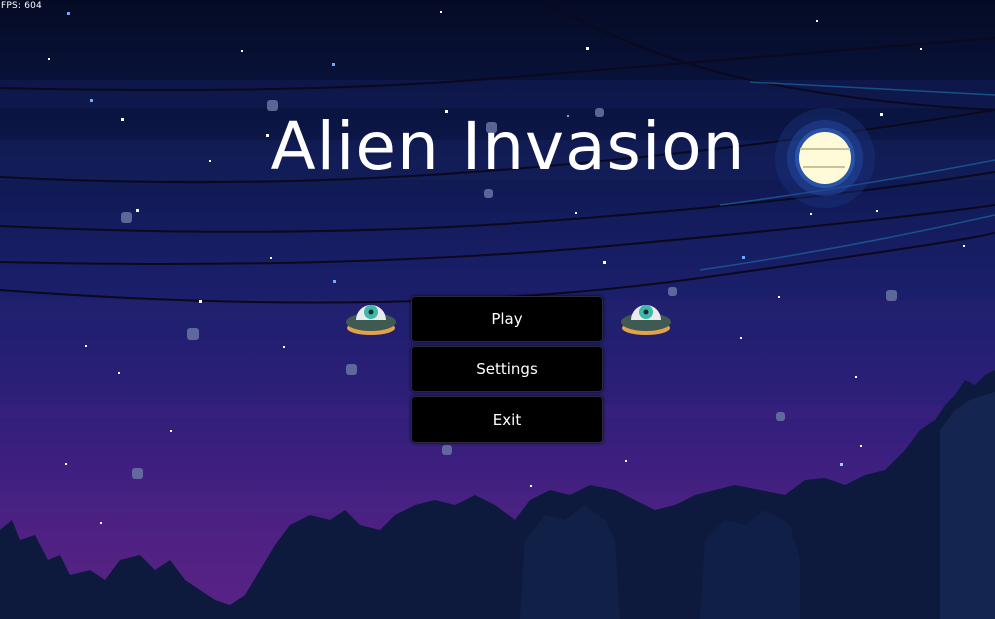 The height and width of the screenshot is (619, 995). I want to click on game-title: Alien Invasion, so click(508, 146).